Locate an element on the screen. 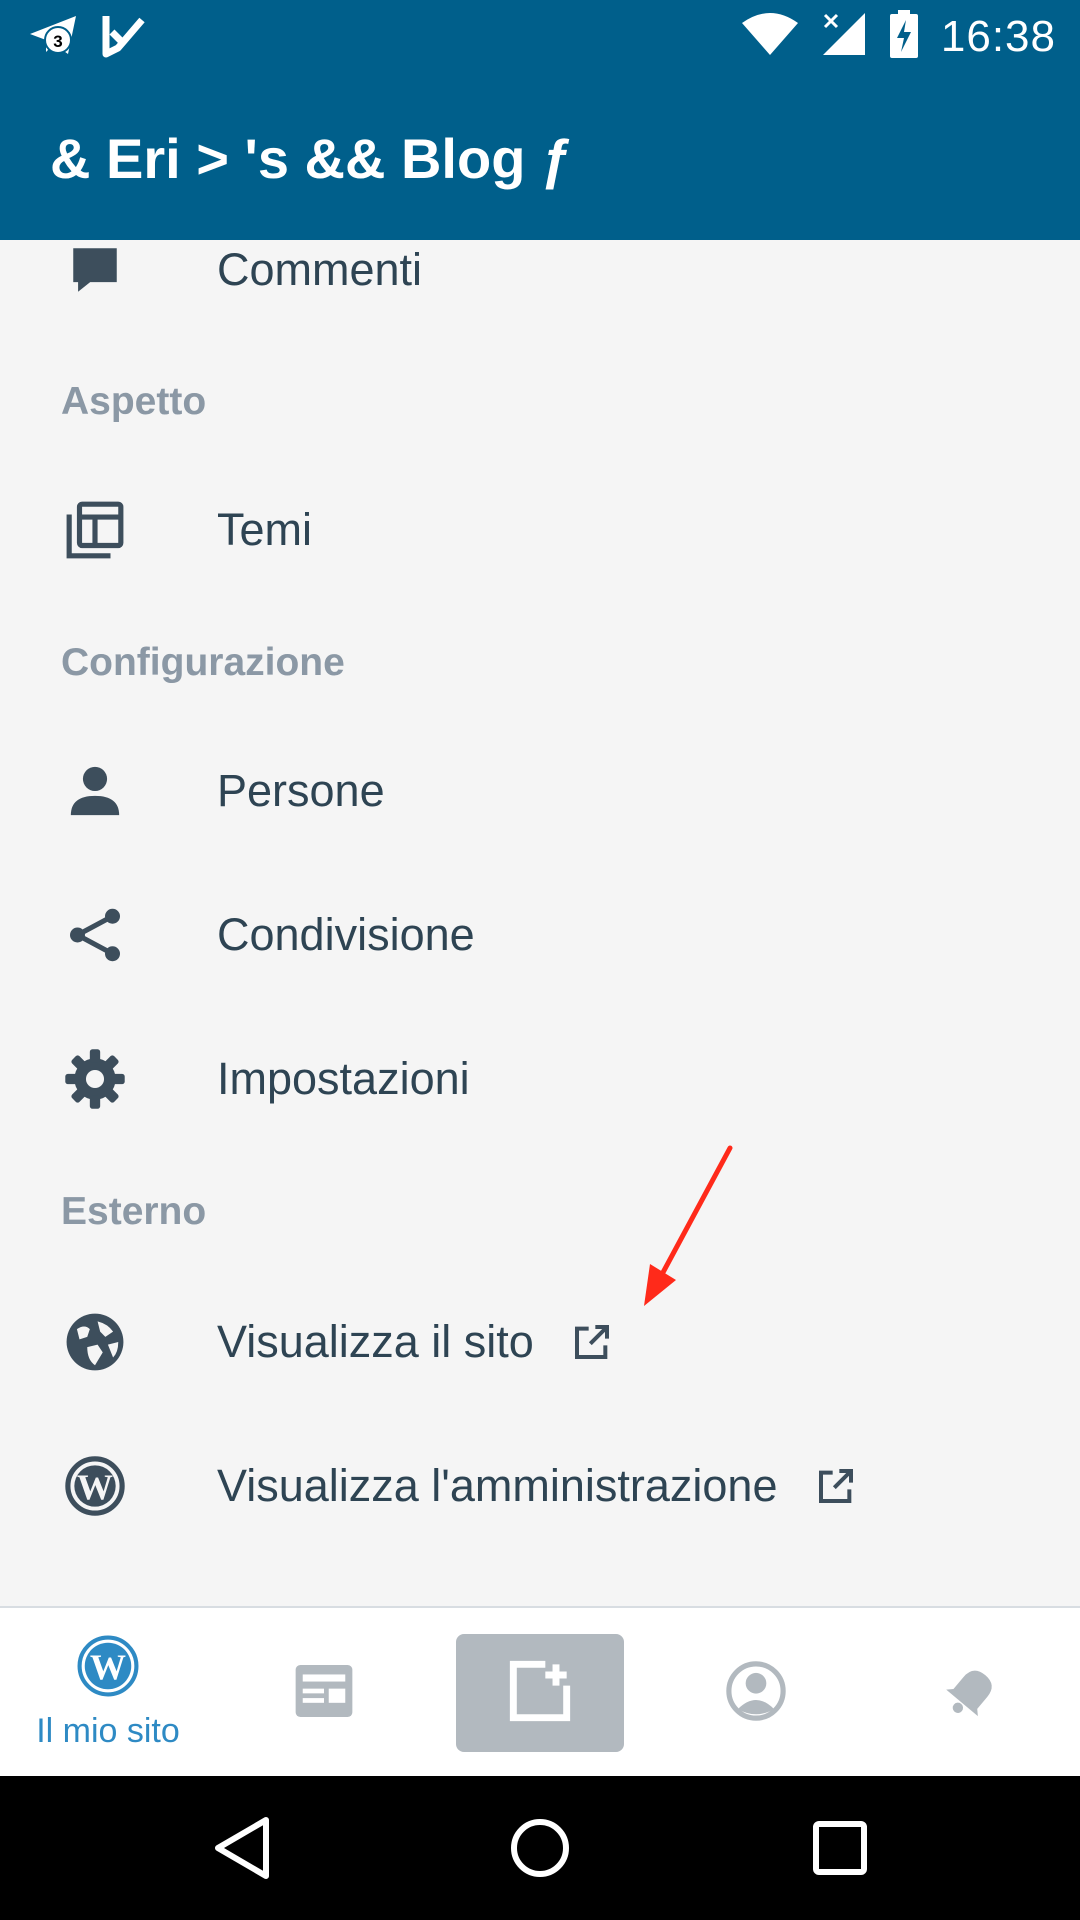 The width and height of the screenshot is (1080, 1920). menu-label-themes: Temi is located at coordinates (265, 529).